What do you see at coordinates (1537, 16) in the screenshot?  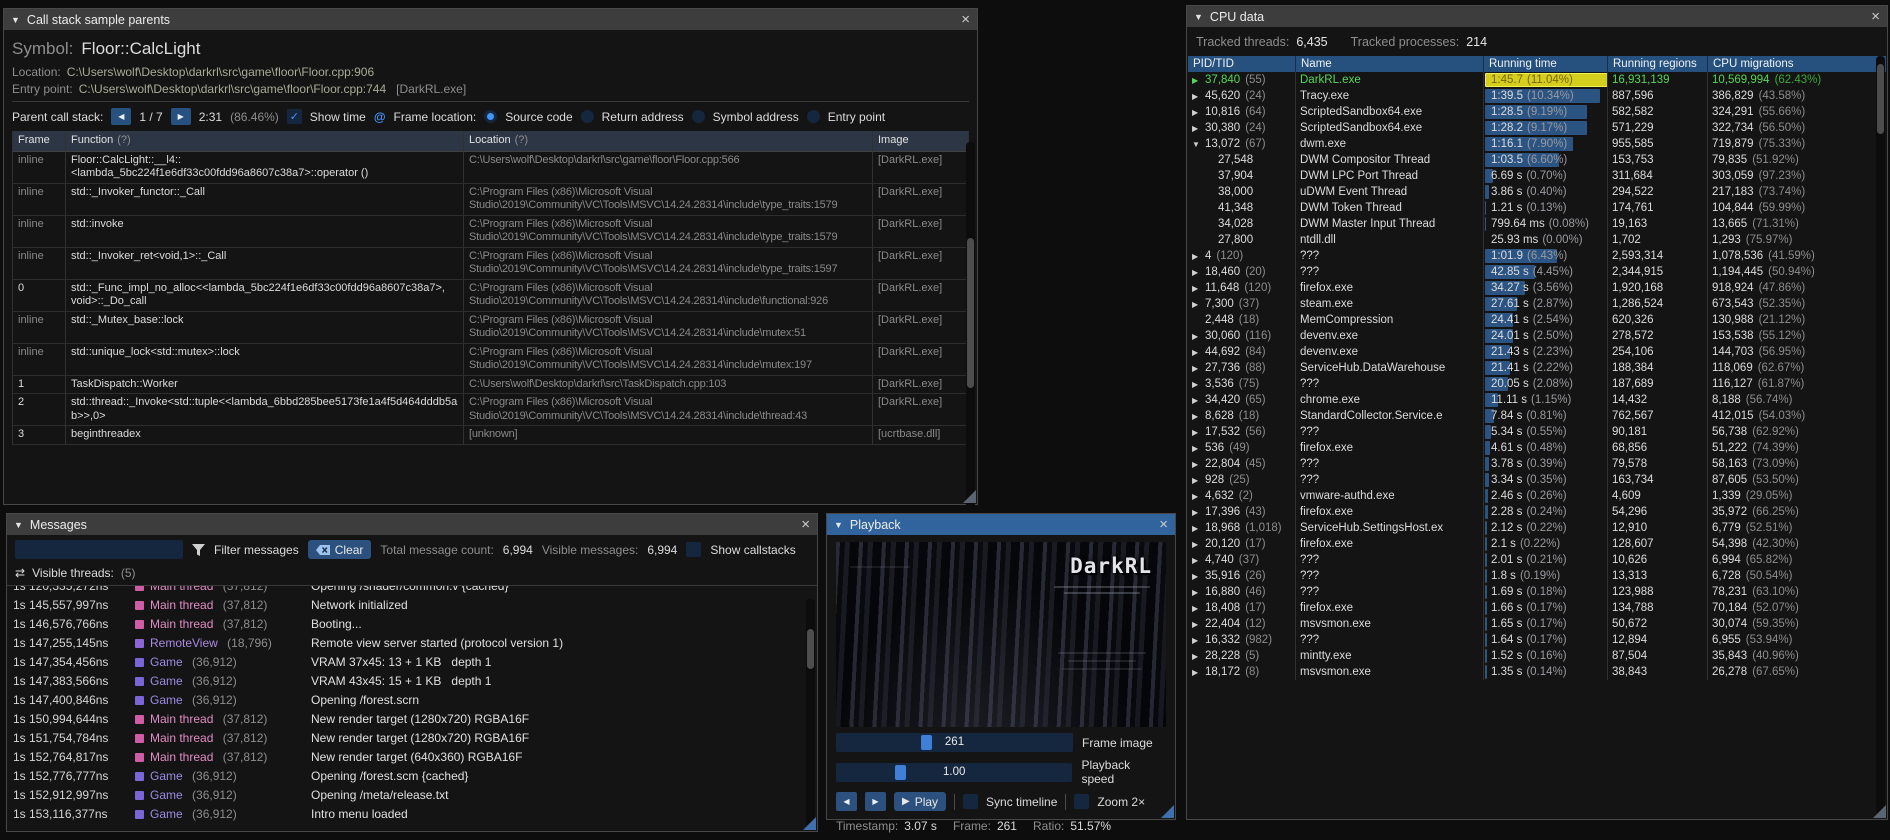 I see `cpu-titlebar: ▼ CPU data ×` at bounding box center [1537, 16].